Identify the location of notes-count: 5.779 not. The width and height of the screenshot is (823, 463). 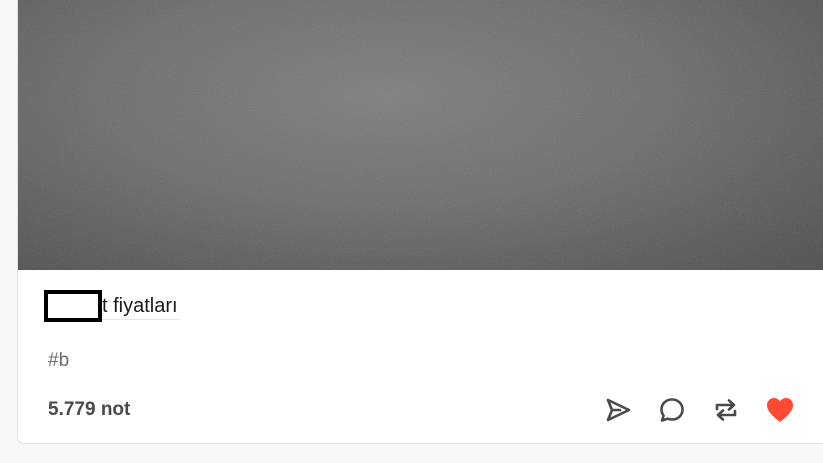
(89, 410).